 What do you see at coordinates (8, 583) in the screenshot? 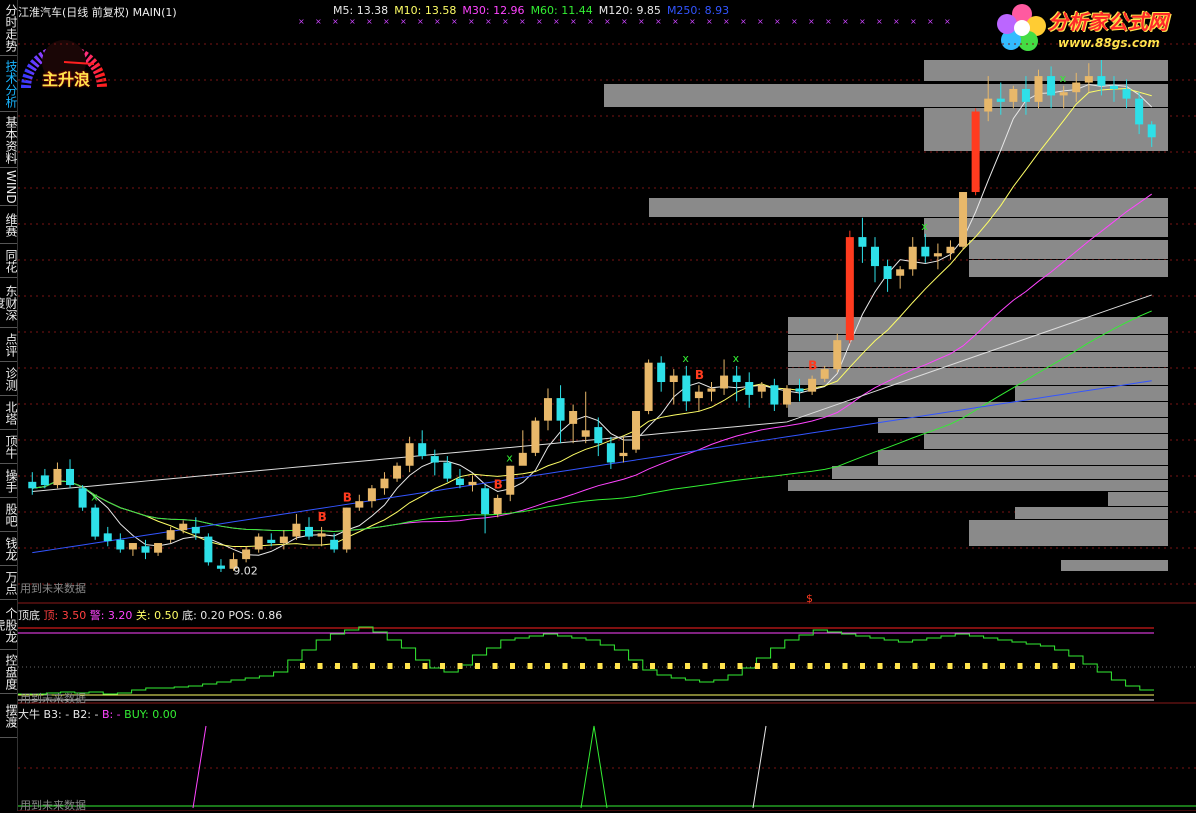
I see `sidebar-tab-14: 万点` at bounding box center [8, 583].